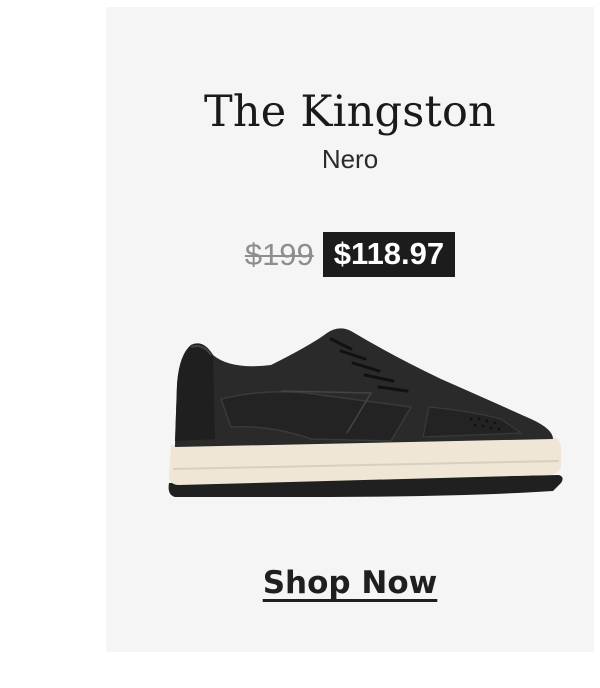  I want to click on shoe-heel-panel, so click(195, 392).